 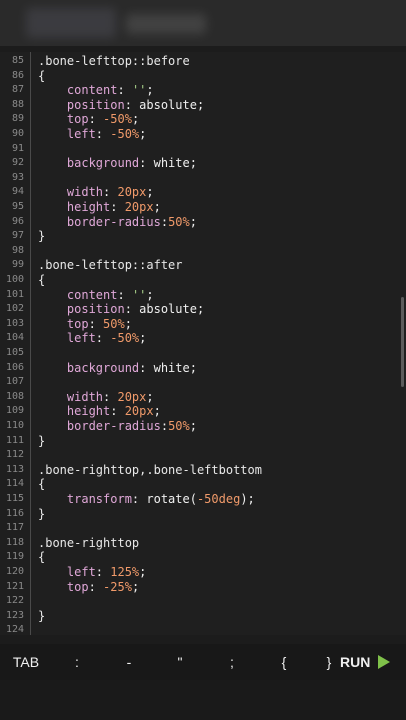 What do you see at coordinates (164, 309) in the screenshot?
I see `code-token: : absolute;` at bounding box center [164, 309].